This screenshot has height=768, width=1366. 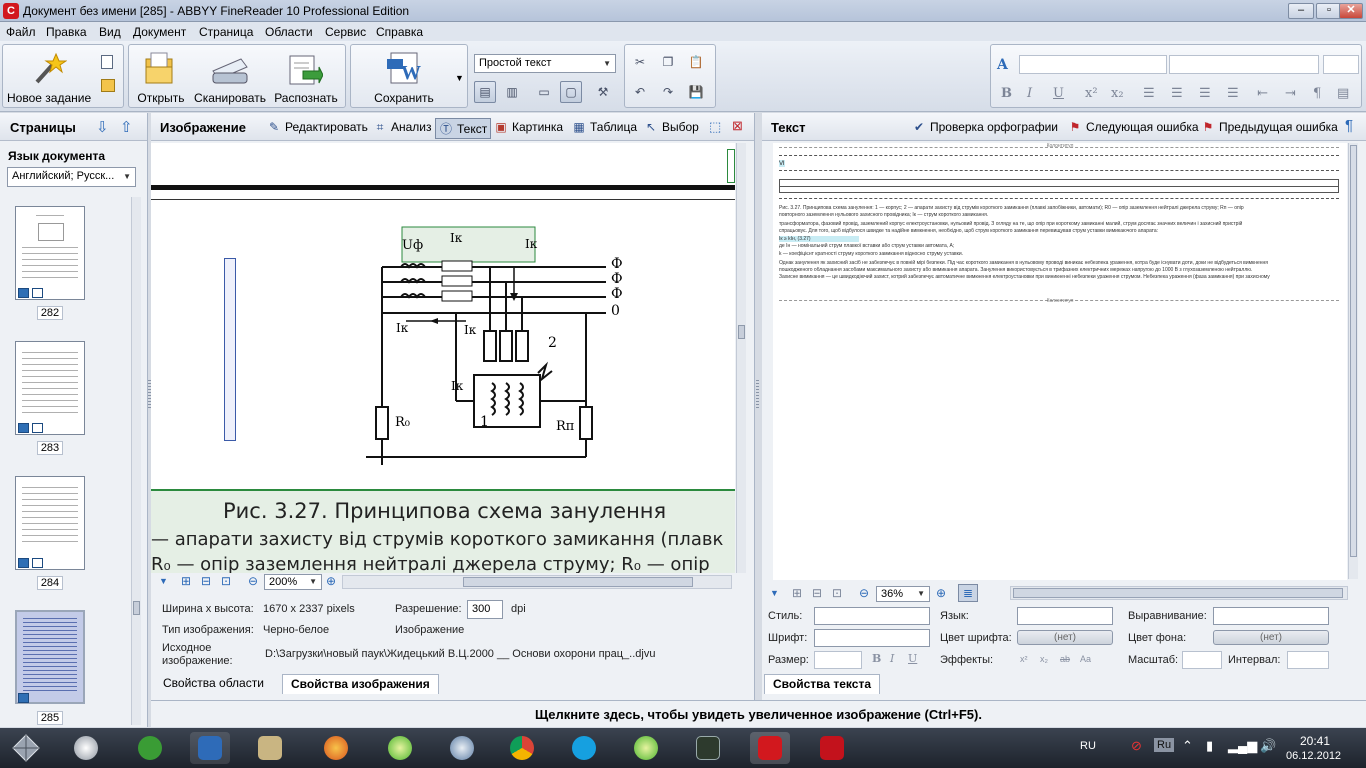 What do you see at coordinates (21, 32) in the screenshot?
I see `menu-file: Файл` at bounding box center [21, 32].